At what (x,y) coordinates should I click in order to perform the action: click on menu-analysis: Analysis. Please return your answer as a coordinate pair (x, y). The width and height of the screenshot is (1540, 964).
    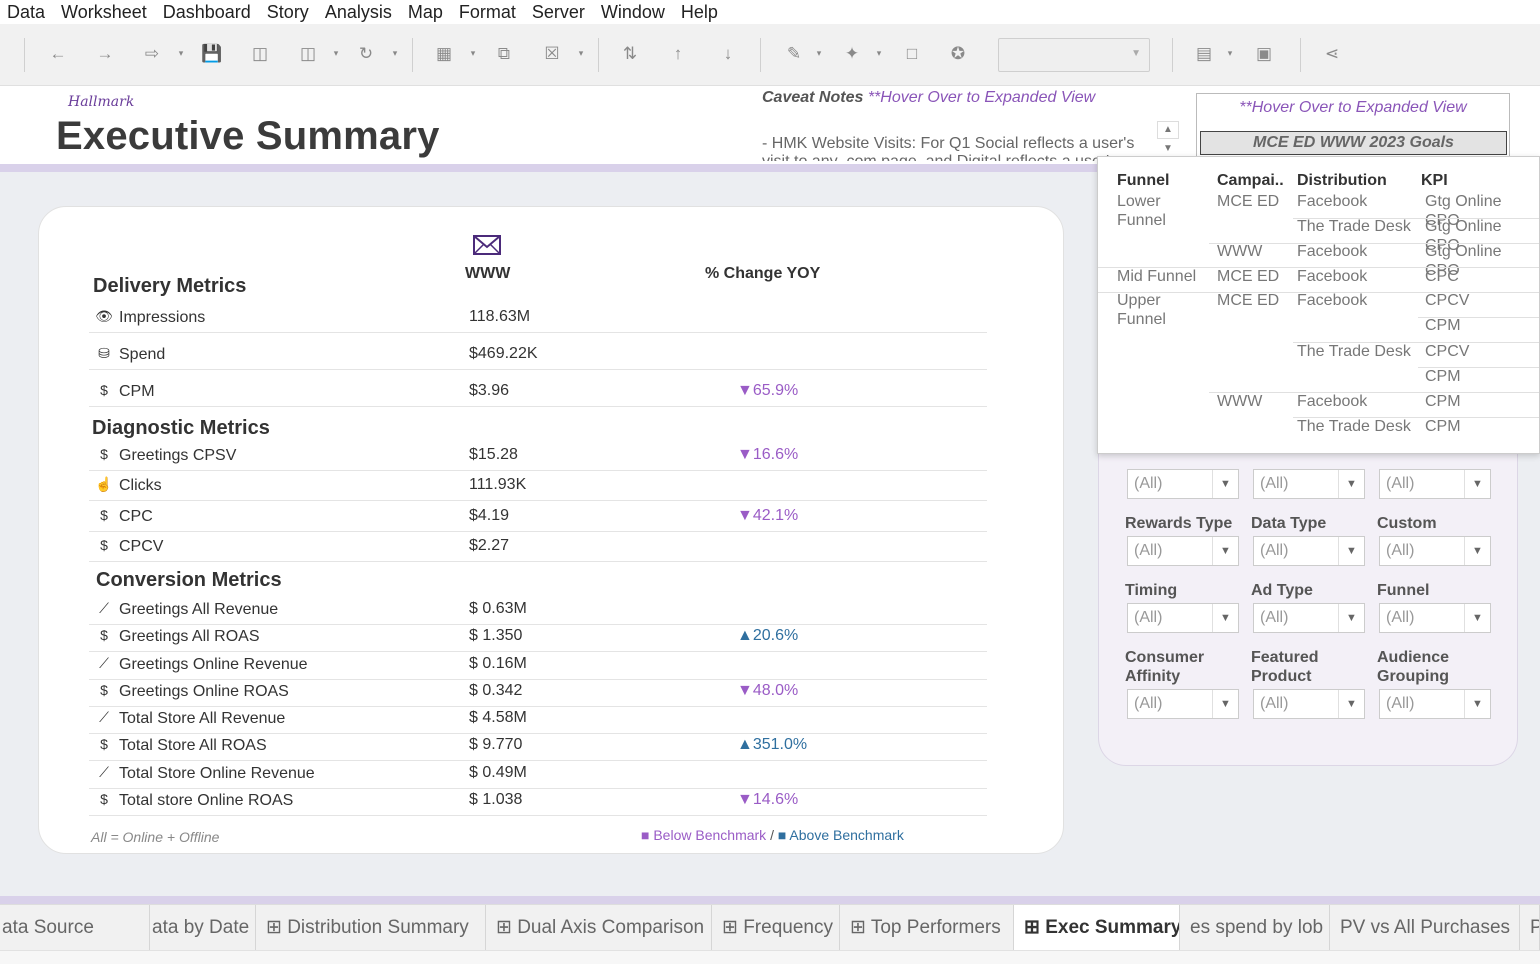
    Looking at the image, I should click on (358, 12).